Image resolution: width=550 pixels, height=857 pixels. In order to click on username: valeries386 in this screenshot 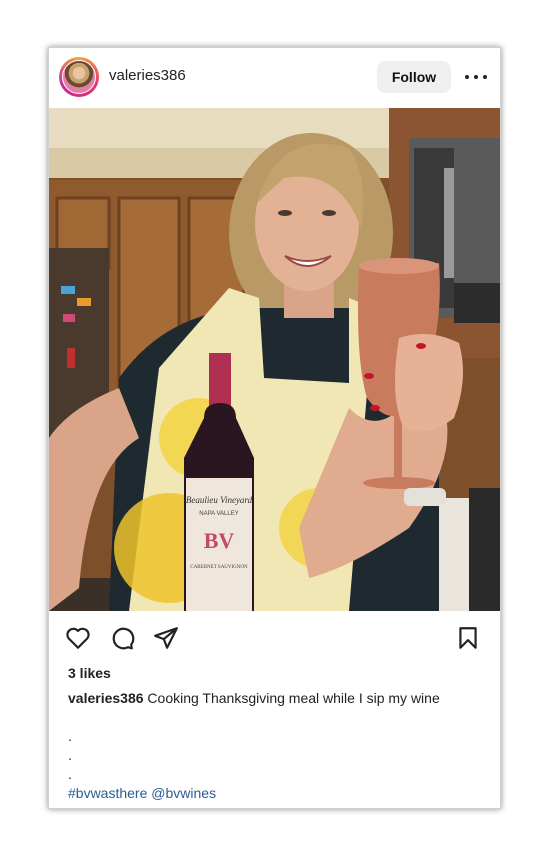, I will do `click(147, 75)`.